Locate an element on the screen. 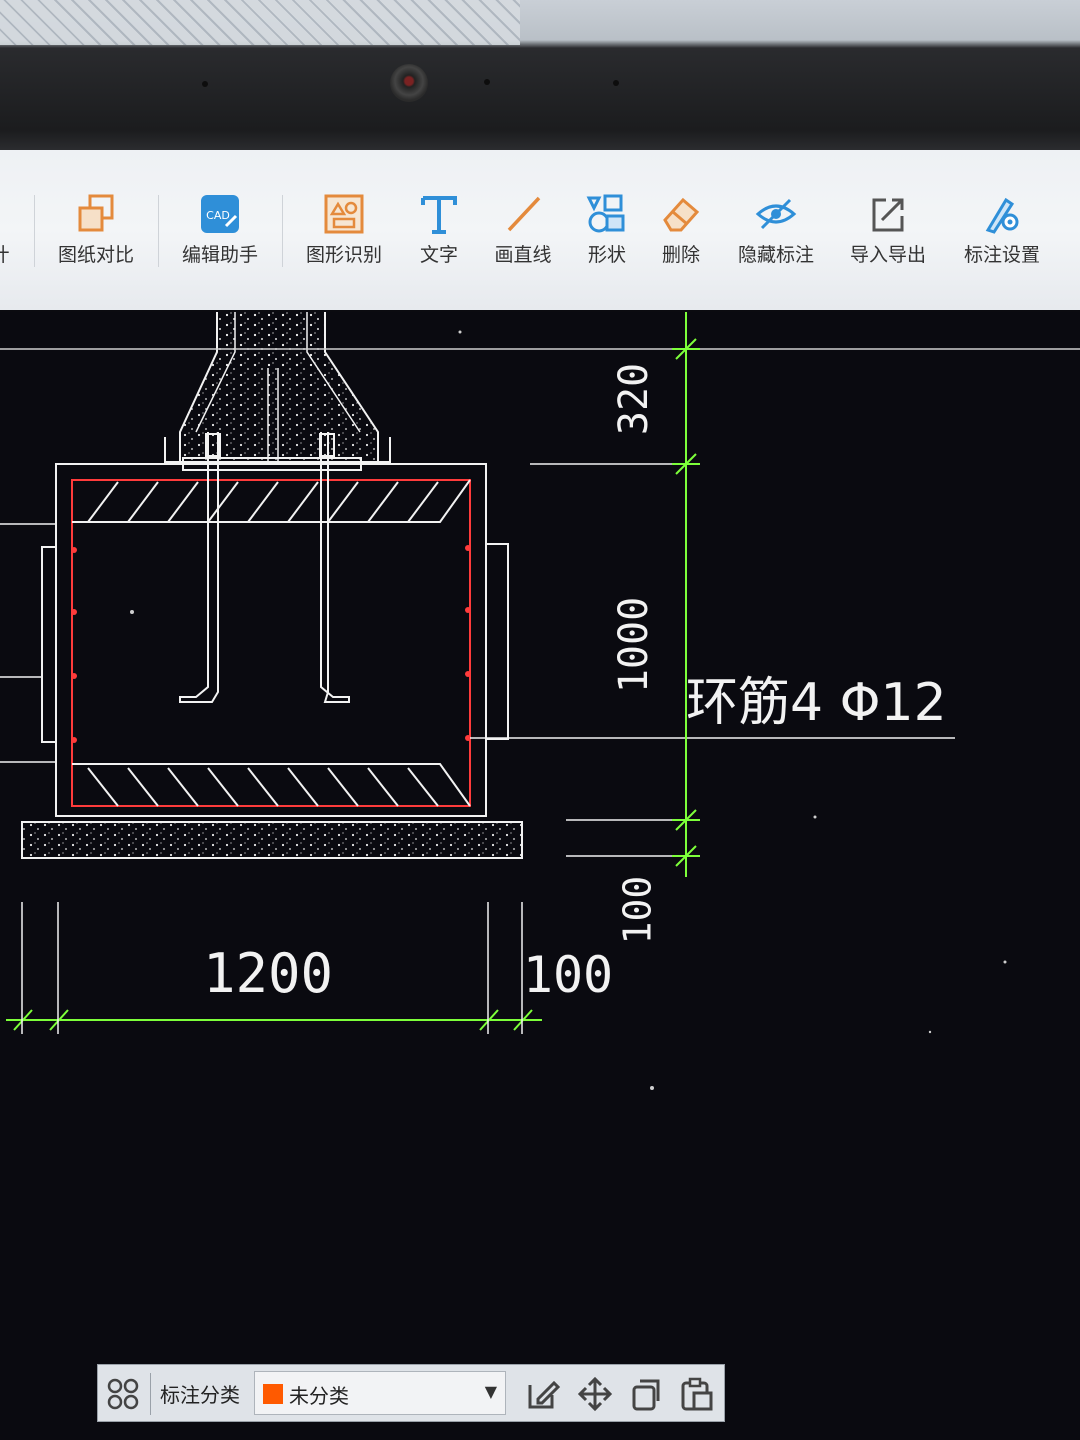 The height and width of the screenshot is (1440, 1080). webcam-icon is located at coordinates (409, 83).